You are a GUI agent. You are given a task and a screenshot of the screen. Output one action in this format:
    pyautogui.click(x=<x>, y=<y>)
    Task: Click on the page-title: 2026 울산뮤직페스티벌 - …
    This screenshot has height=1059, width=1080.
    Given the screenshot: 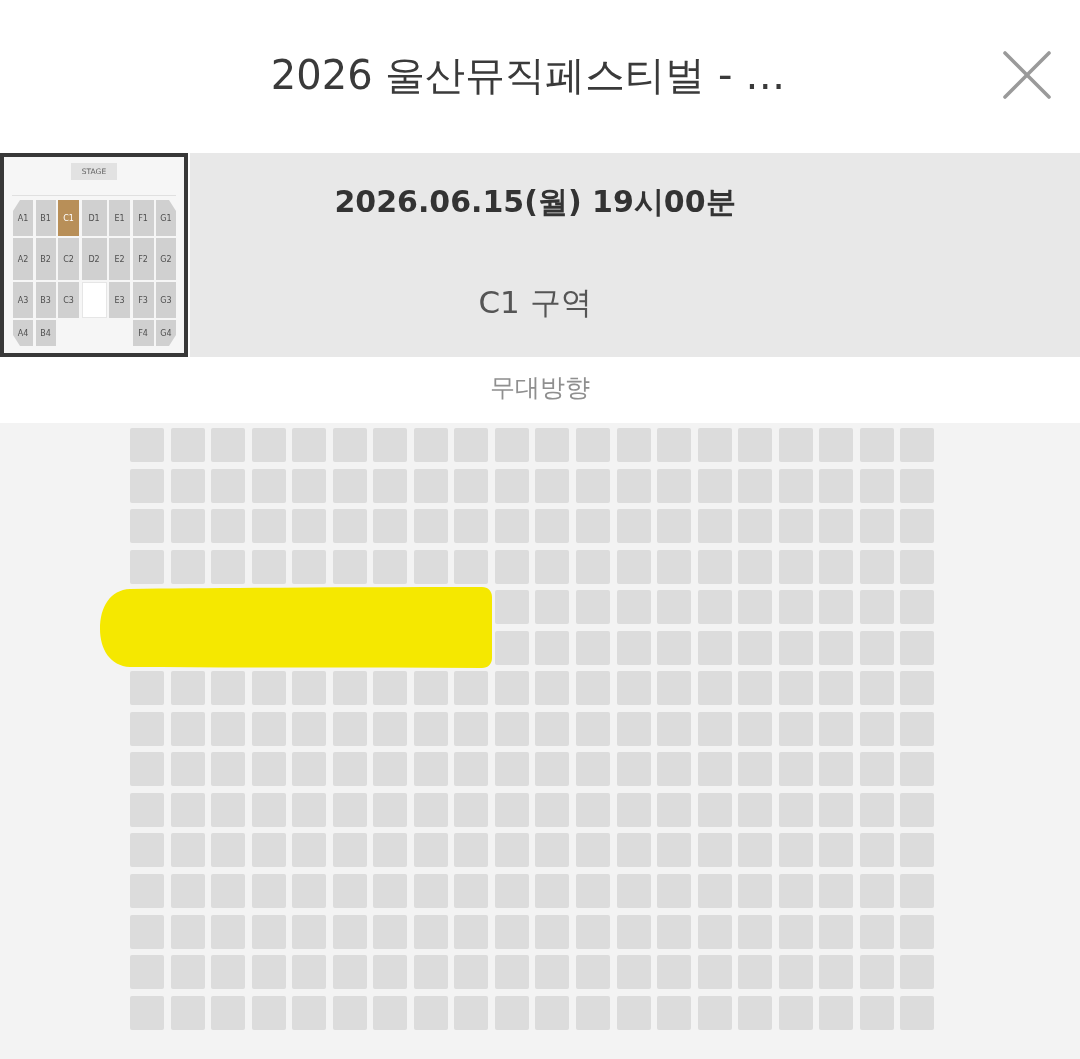 What is the action you would take?
    pyautogui.click(x=528, y=75)
    